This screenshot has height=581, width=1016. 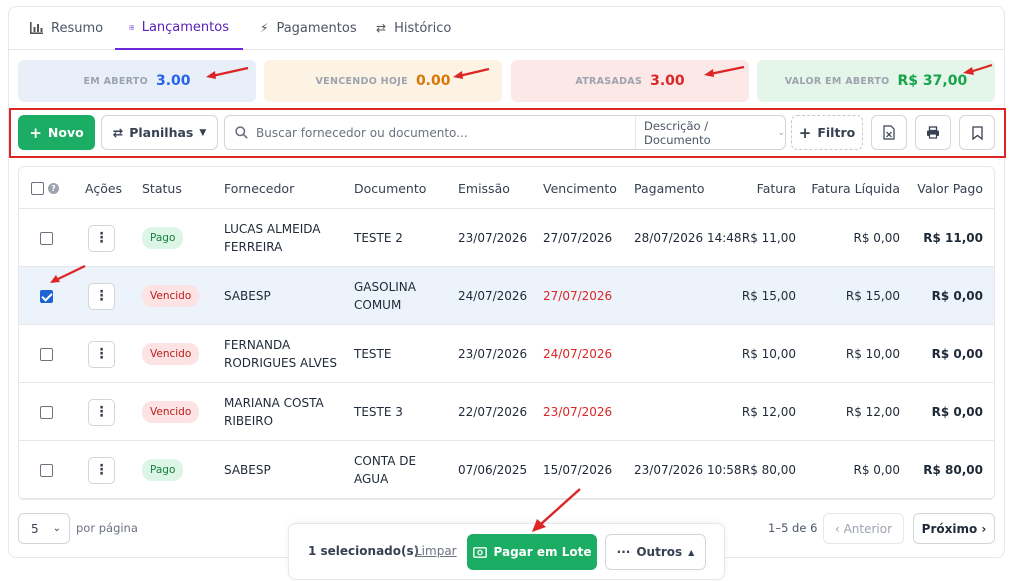 I want to click on filter-label: Filtro, so click(x=836, y=132).